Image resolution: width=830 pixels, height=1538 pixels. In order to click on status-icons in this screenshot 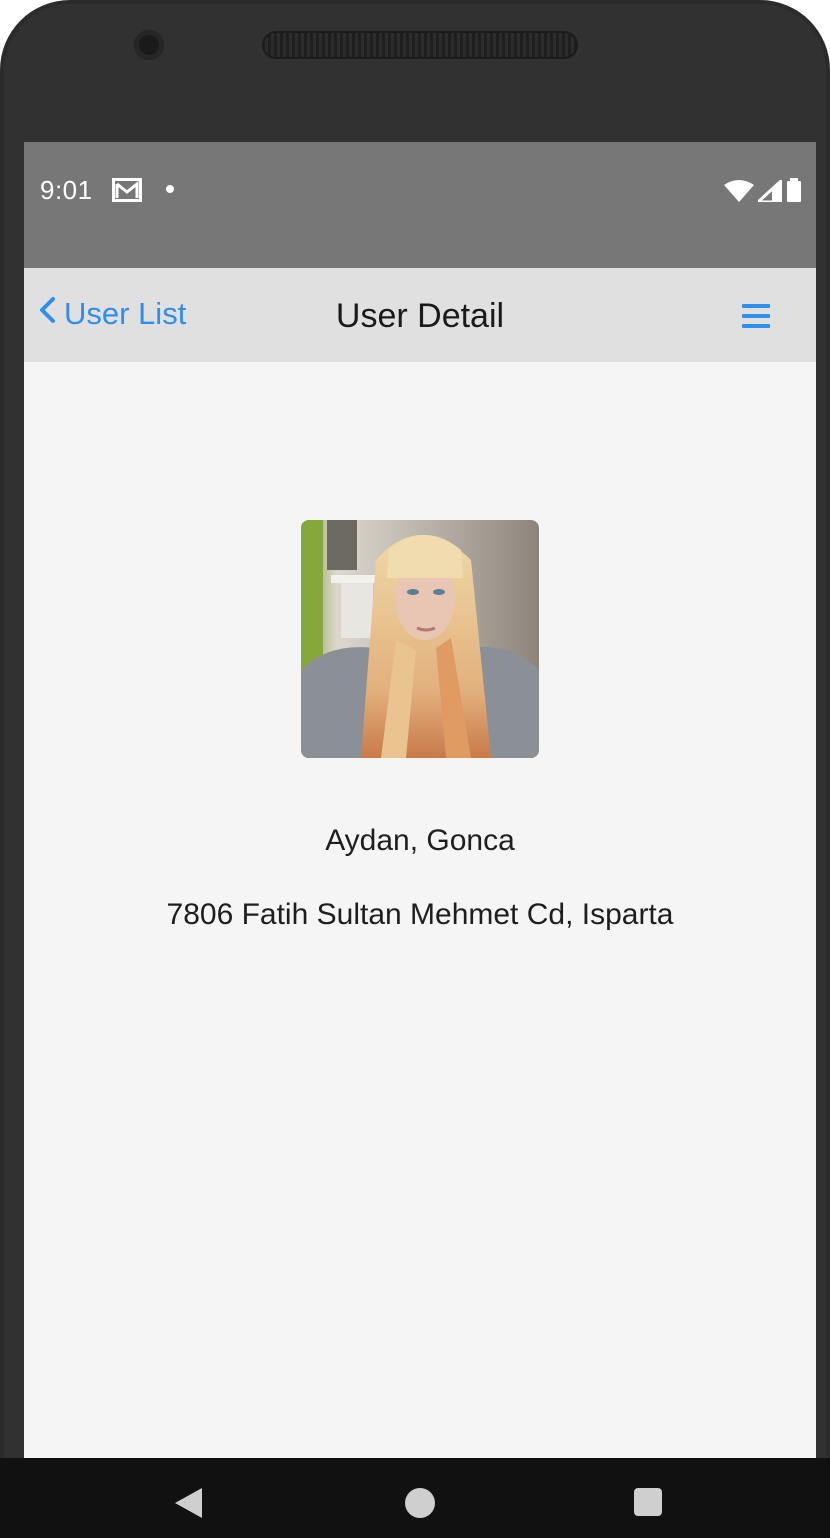, I will do `click(763, 191)`.